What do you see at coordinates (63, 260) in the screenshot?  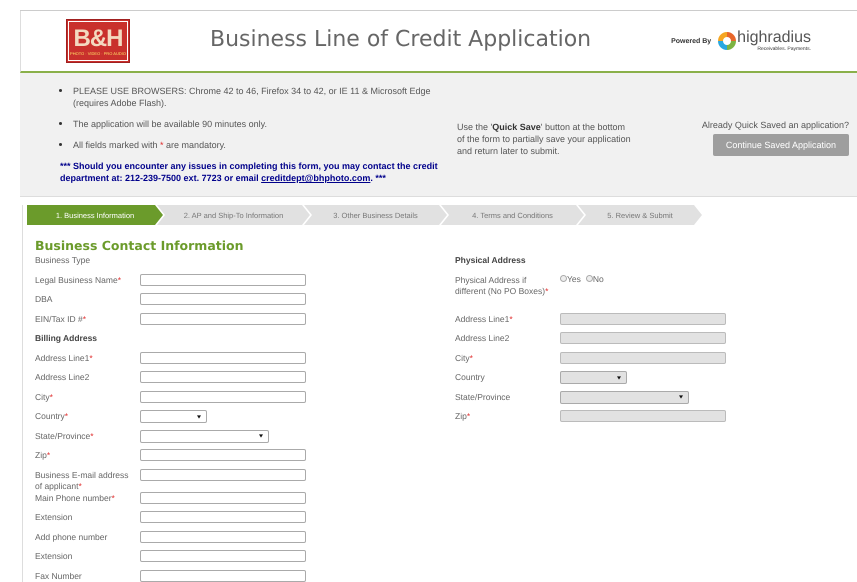 I see `field-label: Business Type` at bounding box center [63, 260].